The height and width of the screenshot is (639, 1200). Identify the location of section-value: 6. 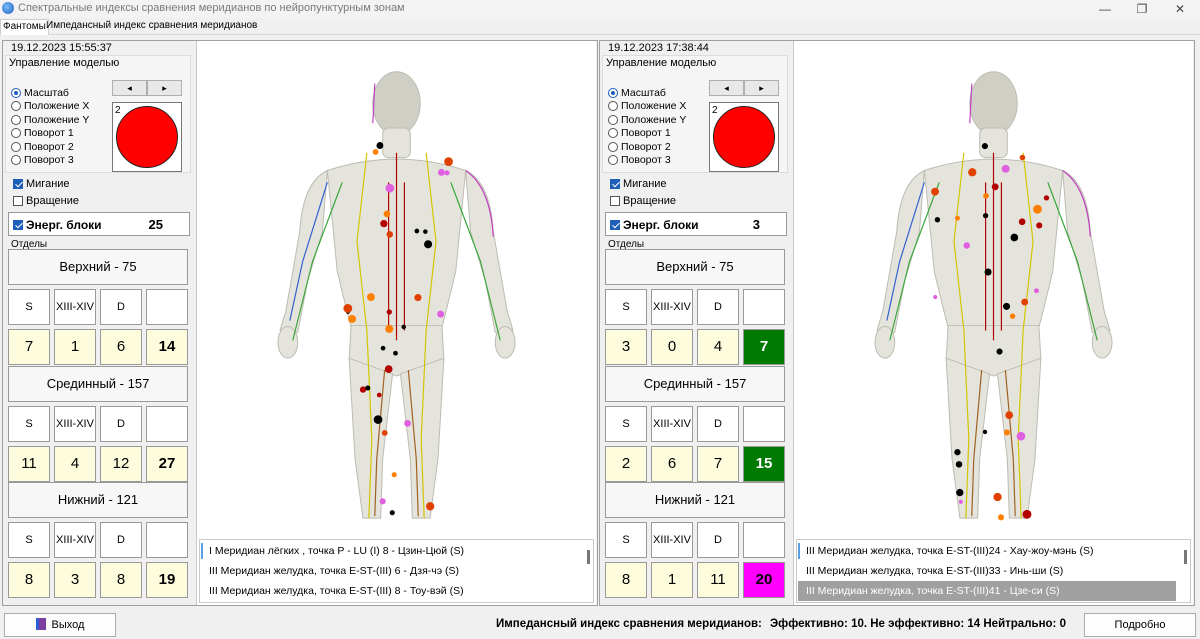
(121, 347).